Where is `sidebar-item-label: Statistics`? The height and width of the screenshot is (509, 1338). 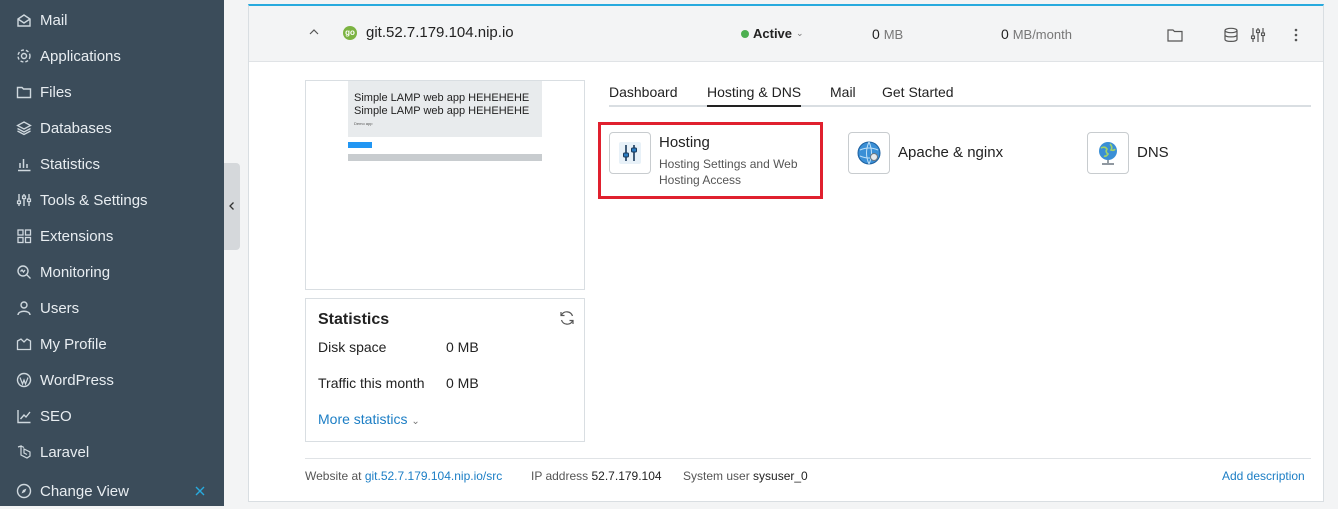
sidebar-item-label: Statistics is located at coordinates (70, 164).